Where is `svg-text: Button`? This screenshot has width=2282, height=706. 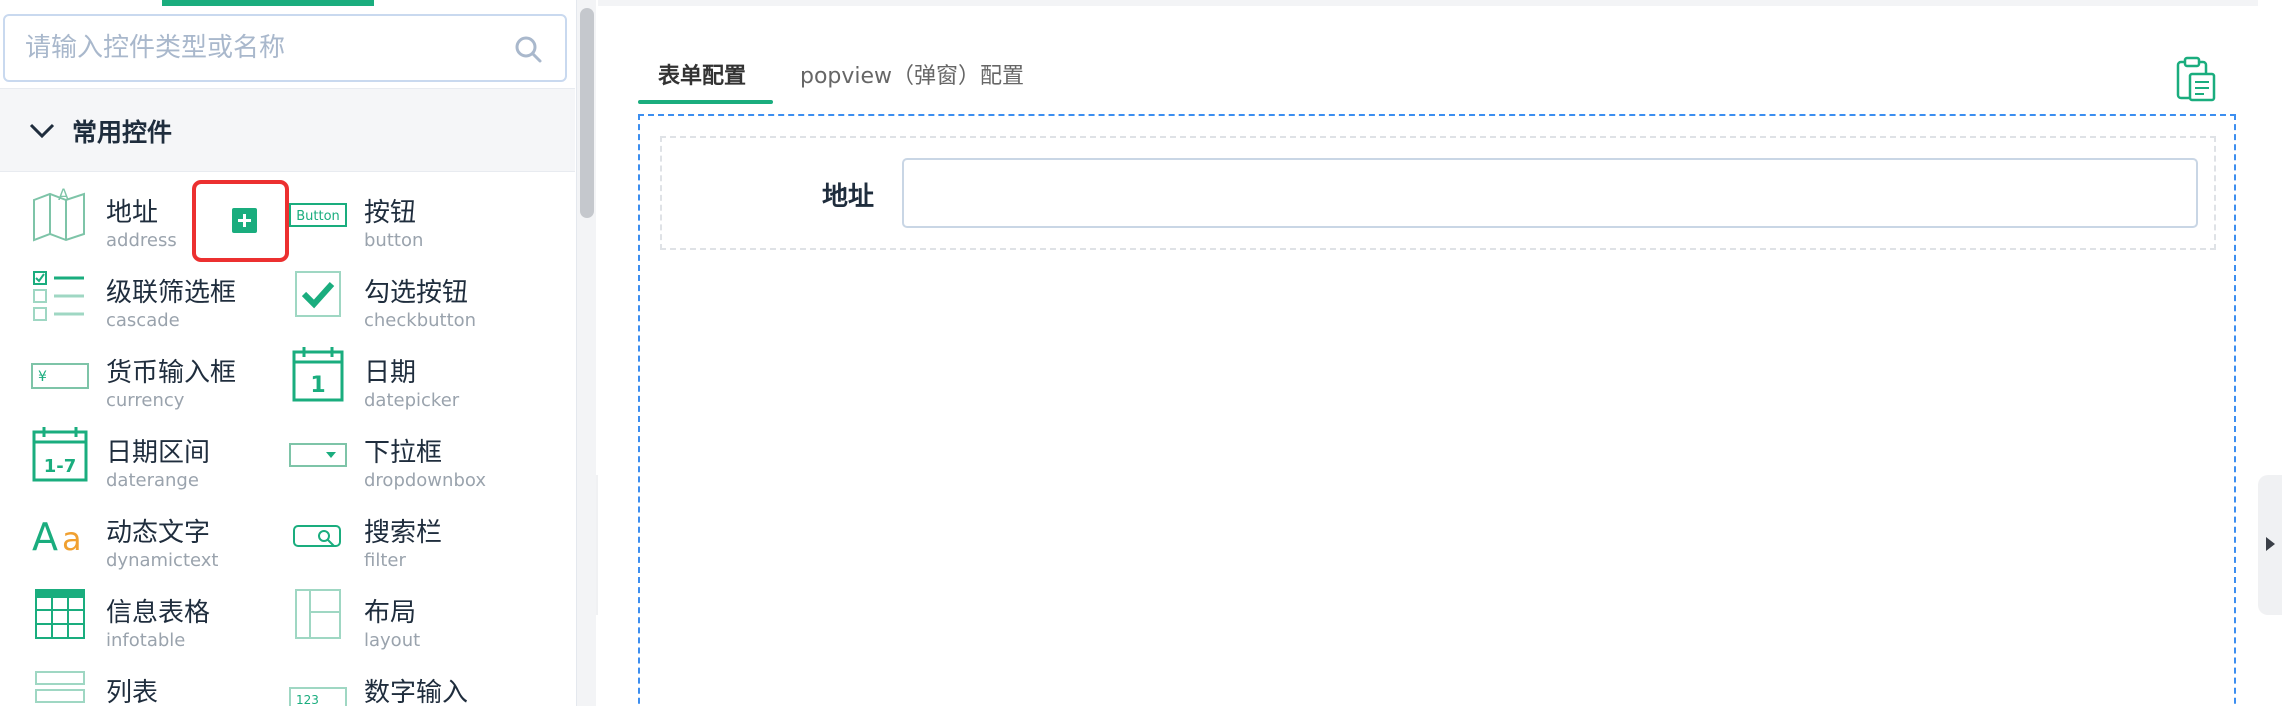 svg-text: Button is located at coordinates (318, 216).